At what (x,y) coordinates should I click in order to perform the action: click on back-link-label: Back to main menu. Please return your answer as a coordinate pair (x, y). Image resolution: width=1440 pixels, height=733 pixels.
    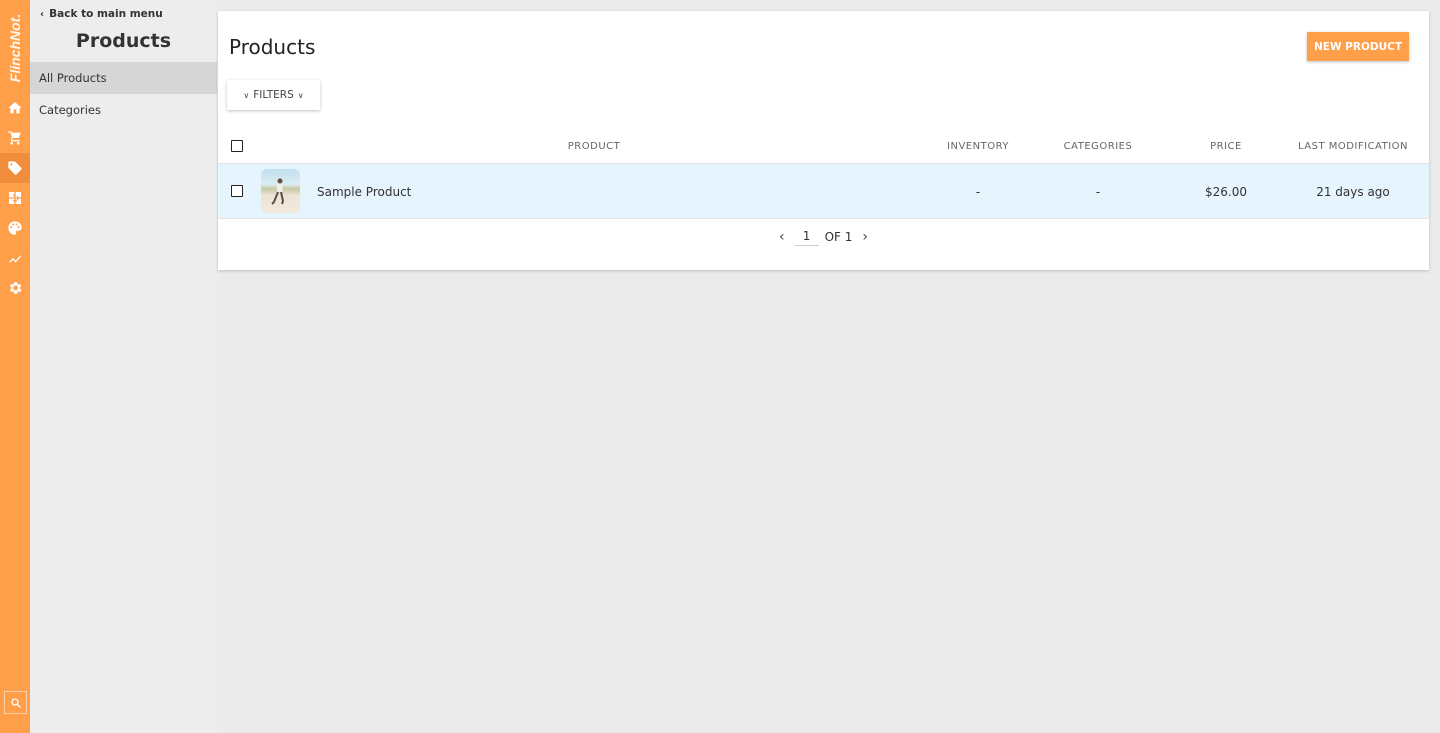
    Looking at the image, I should click on (106, 14).